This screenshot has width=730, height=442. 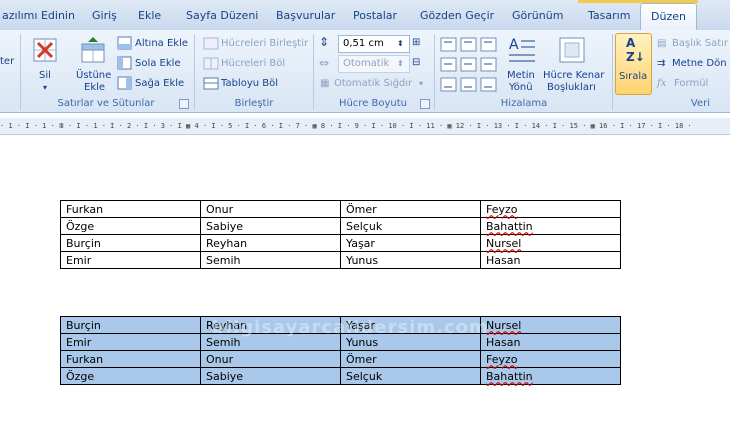 What do you see at coordinates (457, 15) in the screenshot?
I see `tab-review: Gözden Geçir` at bounding box center [457, 15].